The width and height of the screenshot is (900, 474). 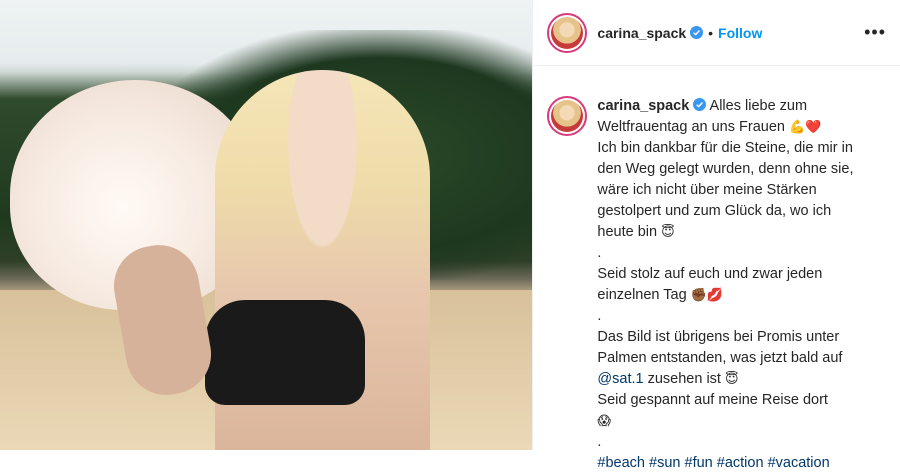 I want to click on post-header: carina_spack • Follow •••, so click(x=716, y=33).